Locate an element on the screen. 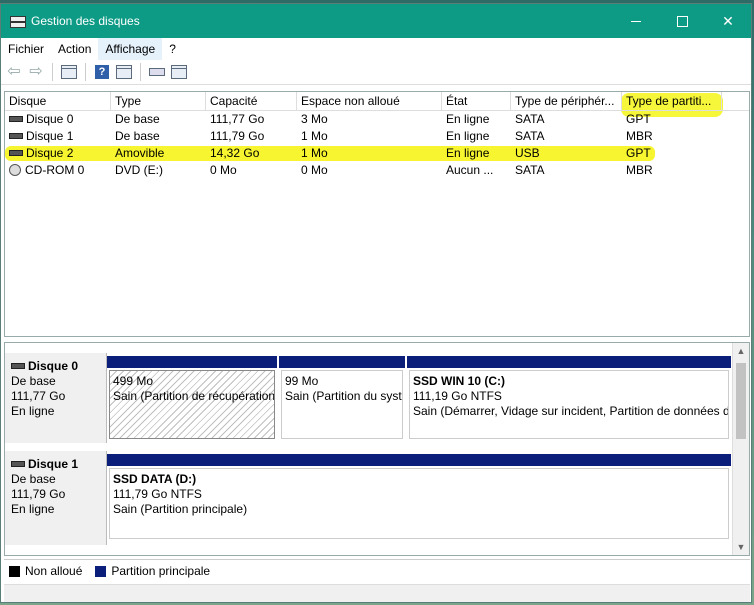 This screenshot has width=754, height=605. column-header-capacite: Capacité is located at coordinates (251, 101).